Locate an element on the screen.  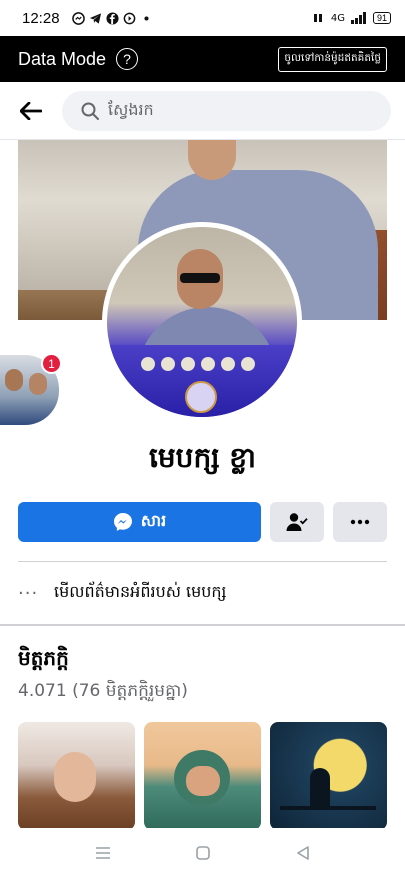
see-about-info-link: ··· មើលព័ត៌មានអំពីរបស់ មេបក្ស is located at coordinates (202, 593).